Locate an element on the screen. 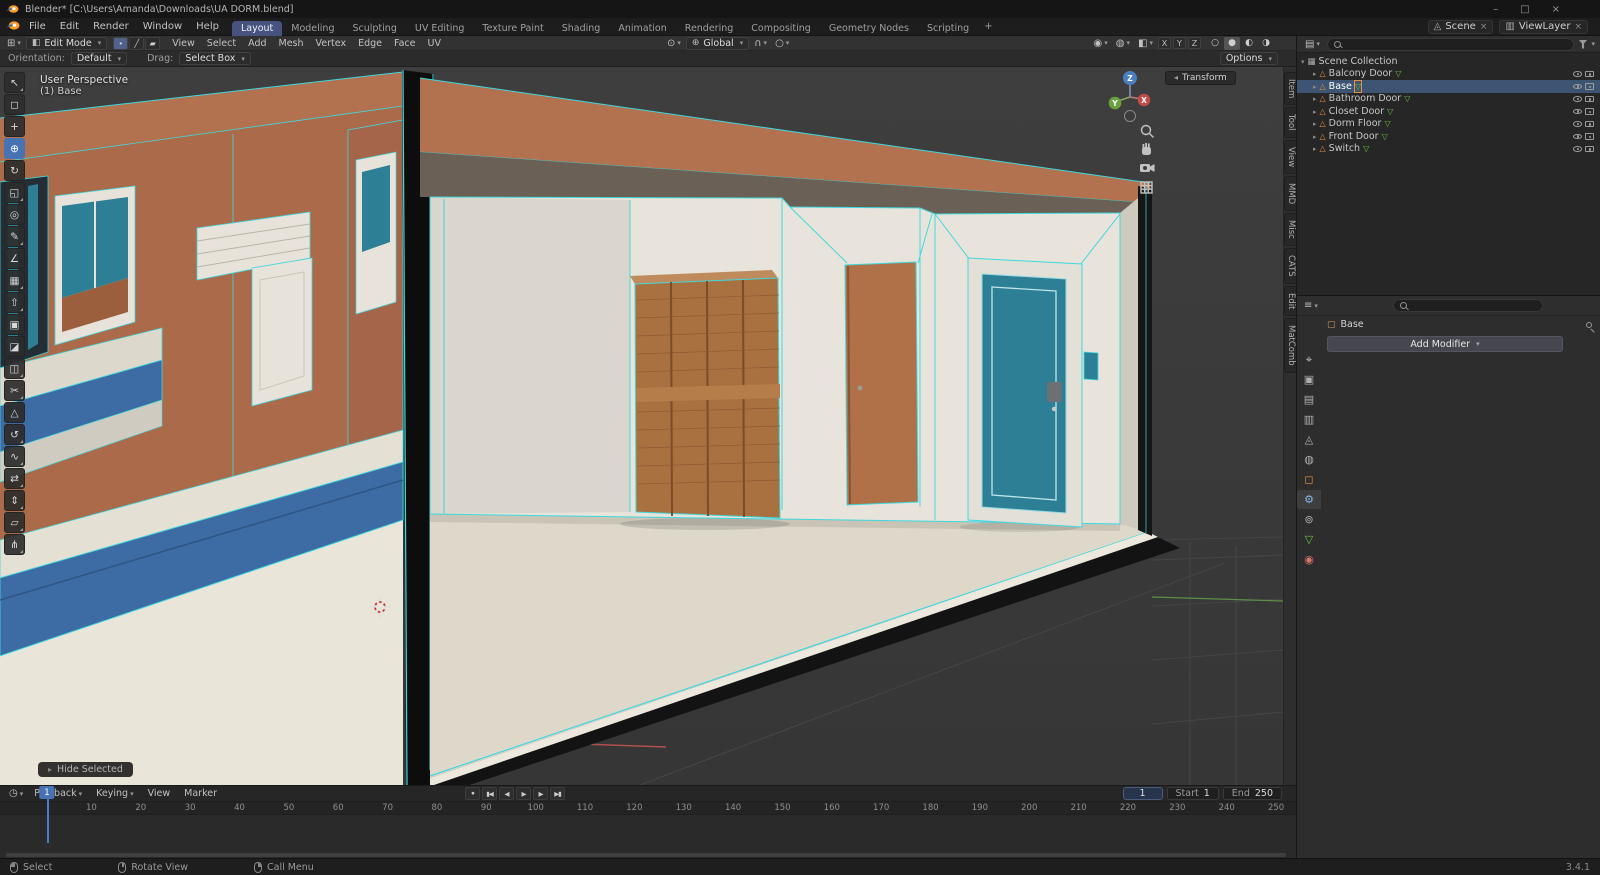 The width and height of the screenshot is (1600, 875). tool-button: ∿ is located at coordinates (14, 456).